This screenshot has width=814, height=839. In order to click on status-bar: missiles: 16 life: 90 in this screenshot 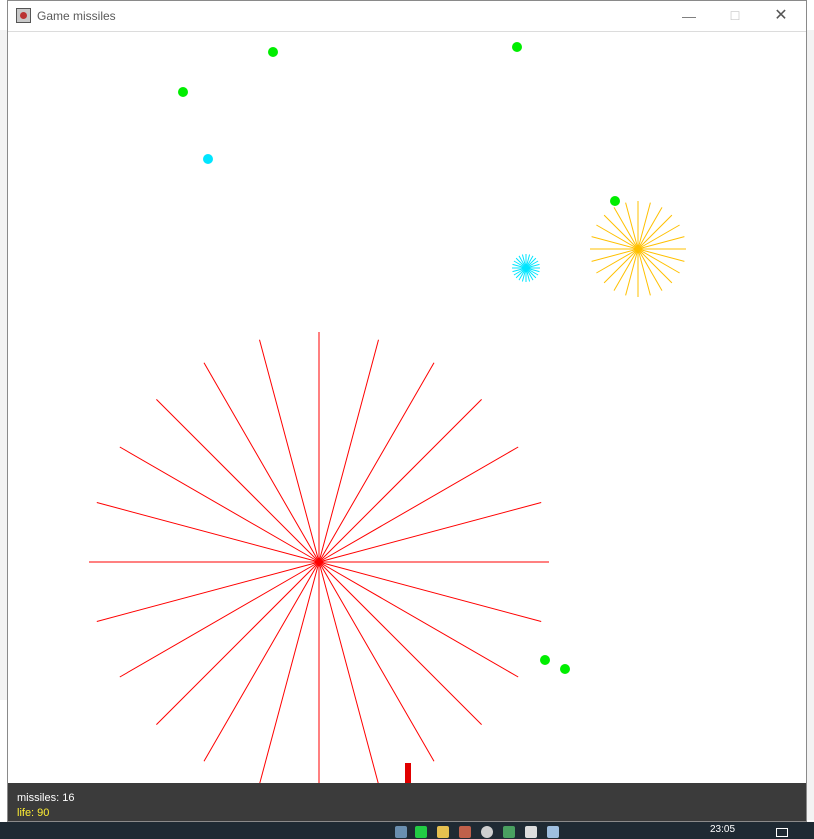, I will do `click(407, 802)`.